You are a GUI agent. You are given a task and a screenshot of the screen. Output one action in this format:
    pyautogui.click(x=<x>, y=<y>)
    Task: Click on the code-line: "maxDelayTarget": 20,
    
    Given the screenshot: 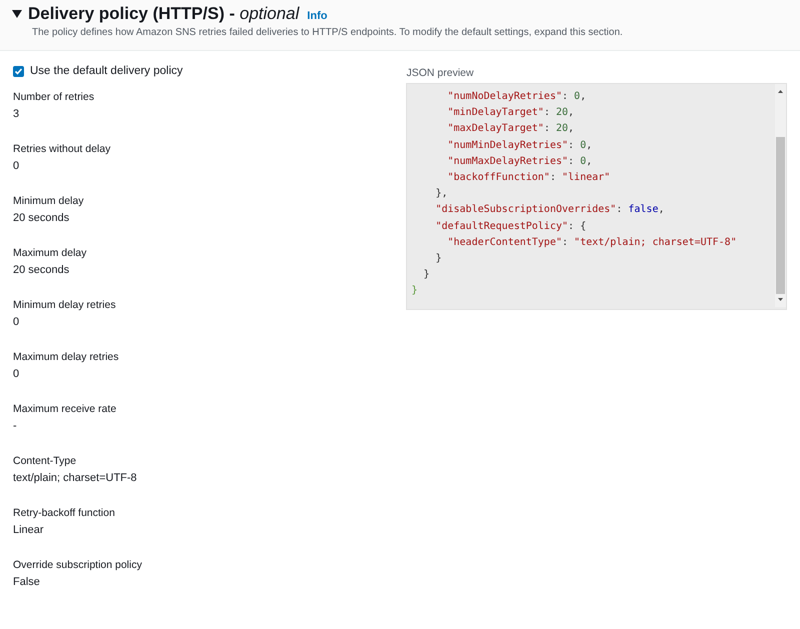 What is the action you would take?
    pyautogui.click(x=510, y=129)
    